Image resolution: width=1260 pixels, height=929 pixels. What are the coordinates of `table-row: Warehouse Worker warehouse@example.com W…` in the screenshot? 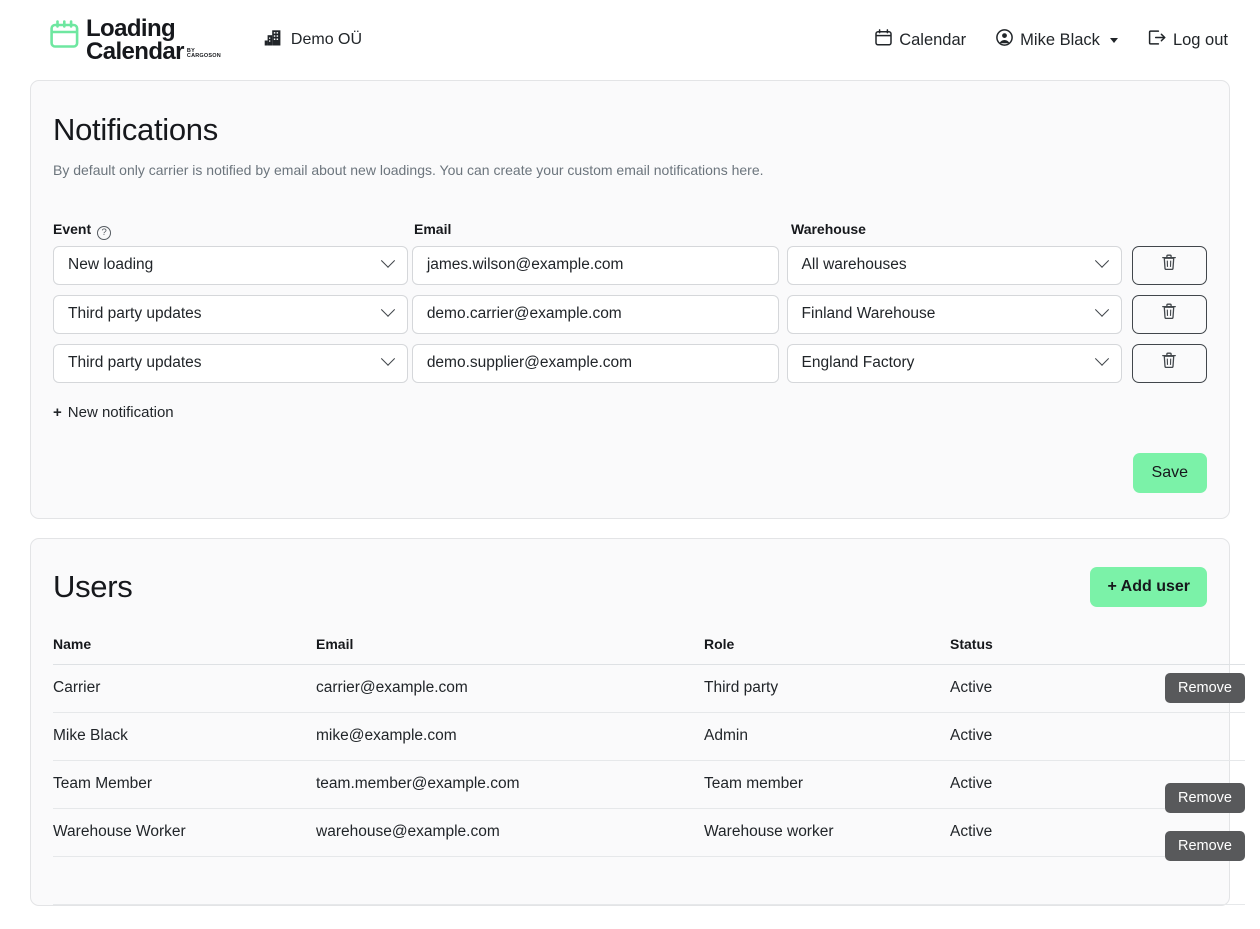 It's located at (649, 835).